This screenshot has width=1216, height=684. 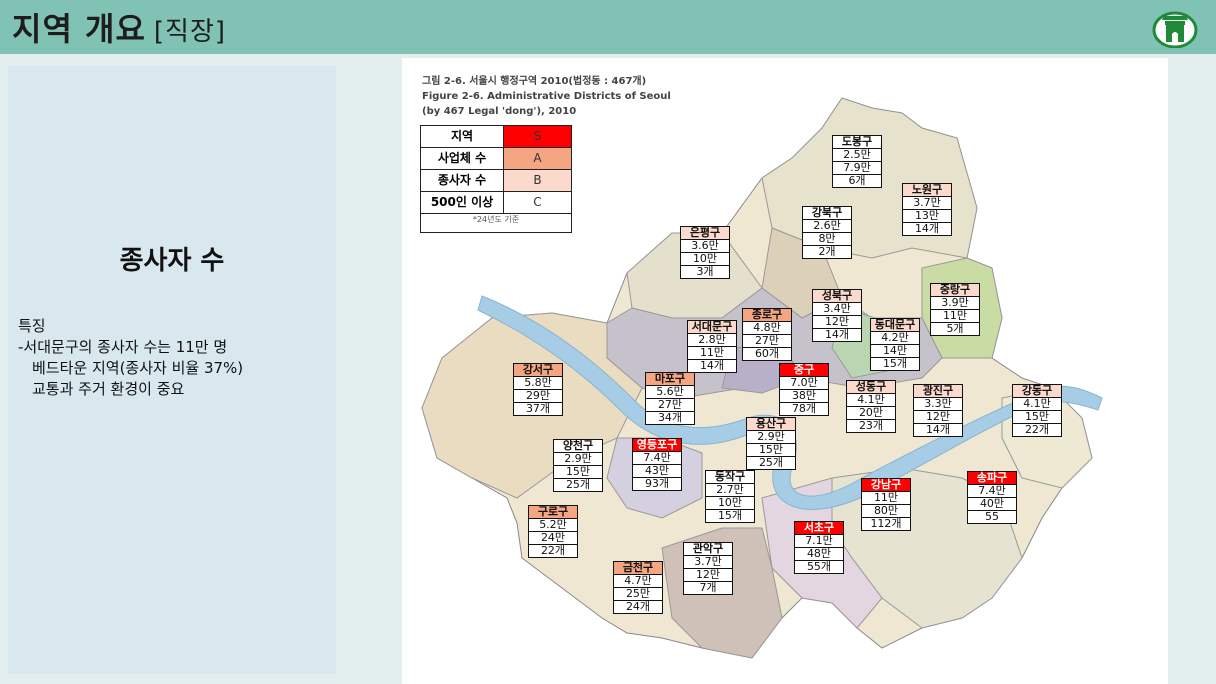 I want to click on district-label-dongdaemun: 동대문구 4.2만 14만 15개, so click(x=895, y=344).